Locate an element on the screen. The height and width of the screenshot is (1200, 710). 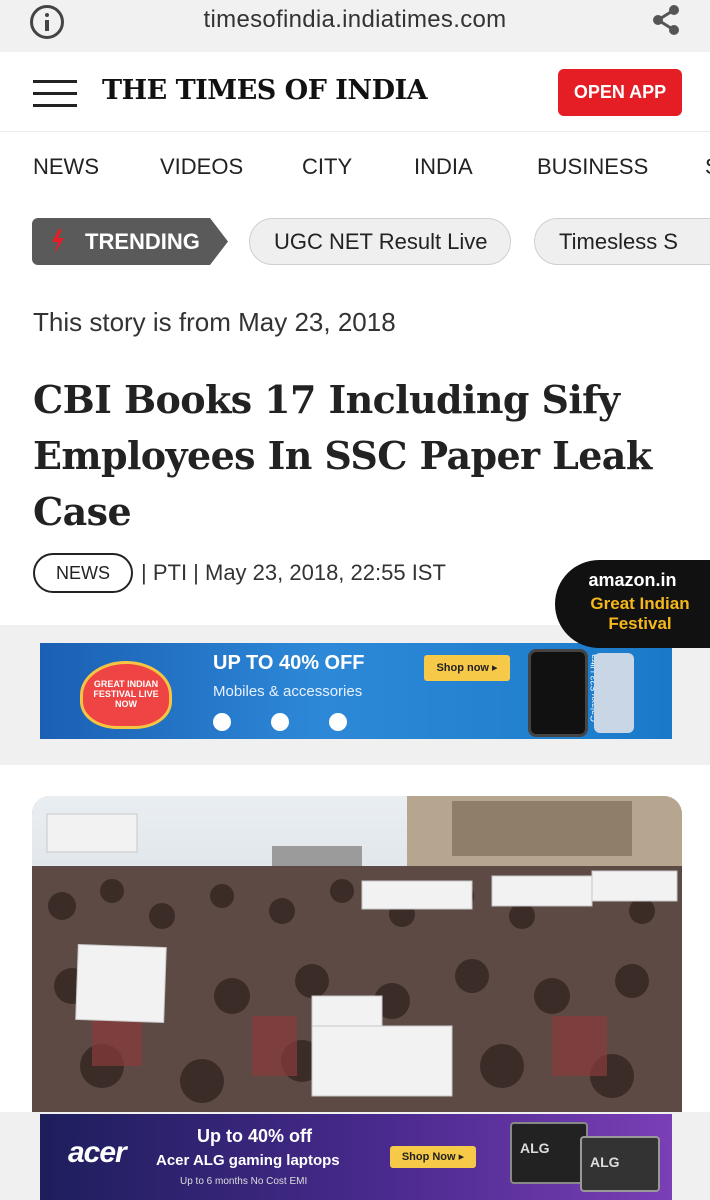
ad-subtitle: Acer ALG gaming laptops is located at coordinates (248, 1160).